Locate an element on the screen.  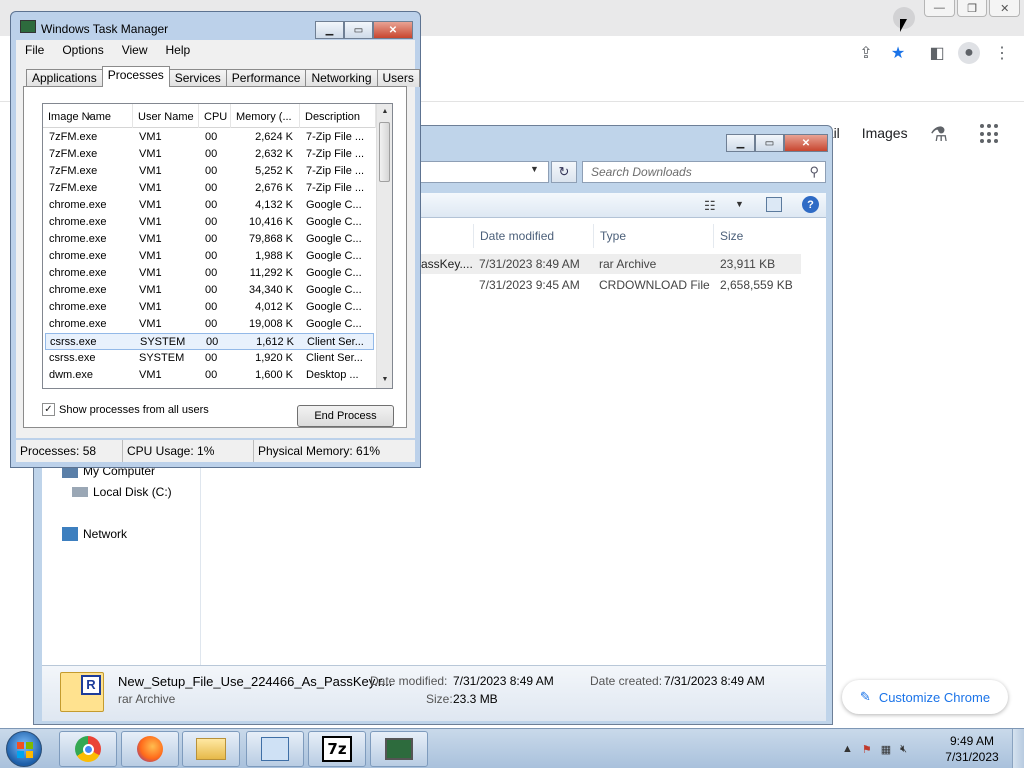
show-hidden-icons-icon: ▲ is located at coordinates (847, 749).